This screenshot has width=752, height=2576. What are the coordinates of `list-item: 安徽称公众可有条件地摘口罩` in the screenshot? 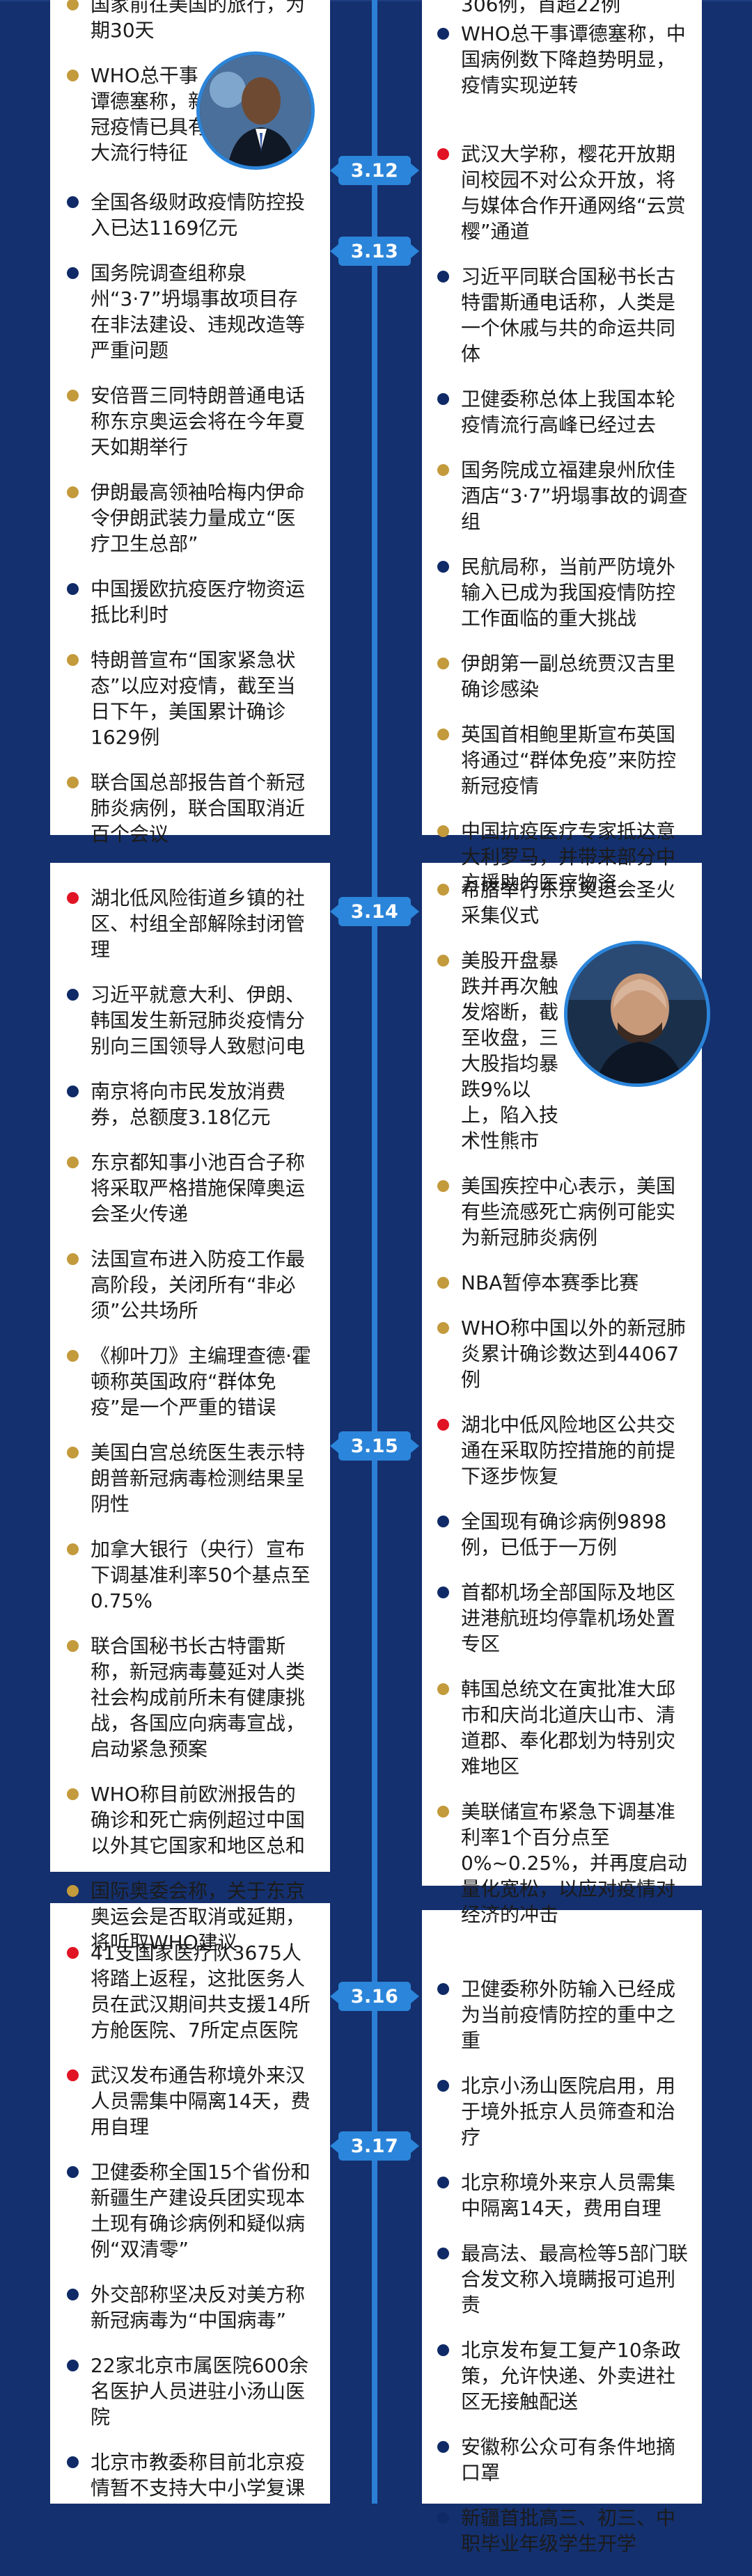 It's located at (564, 2460).